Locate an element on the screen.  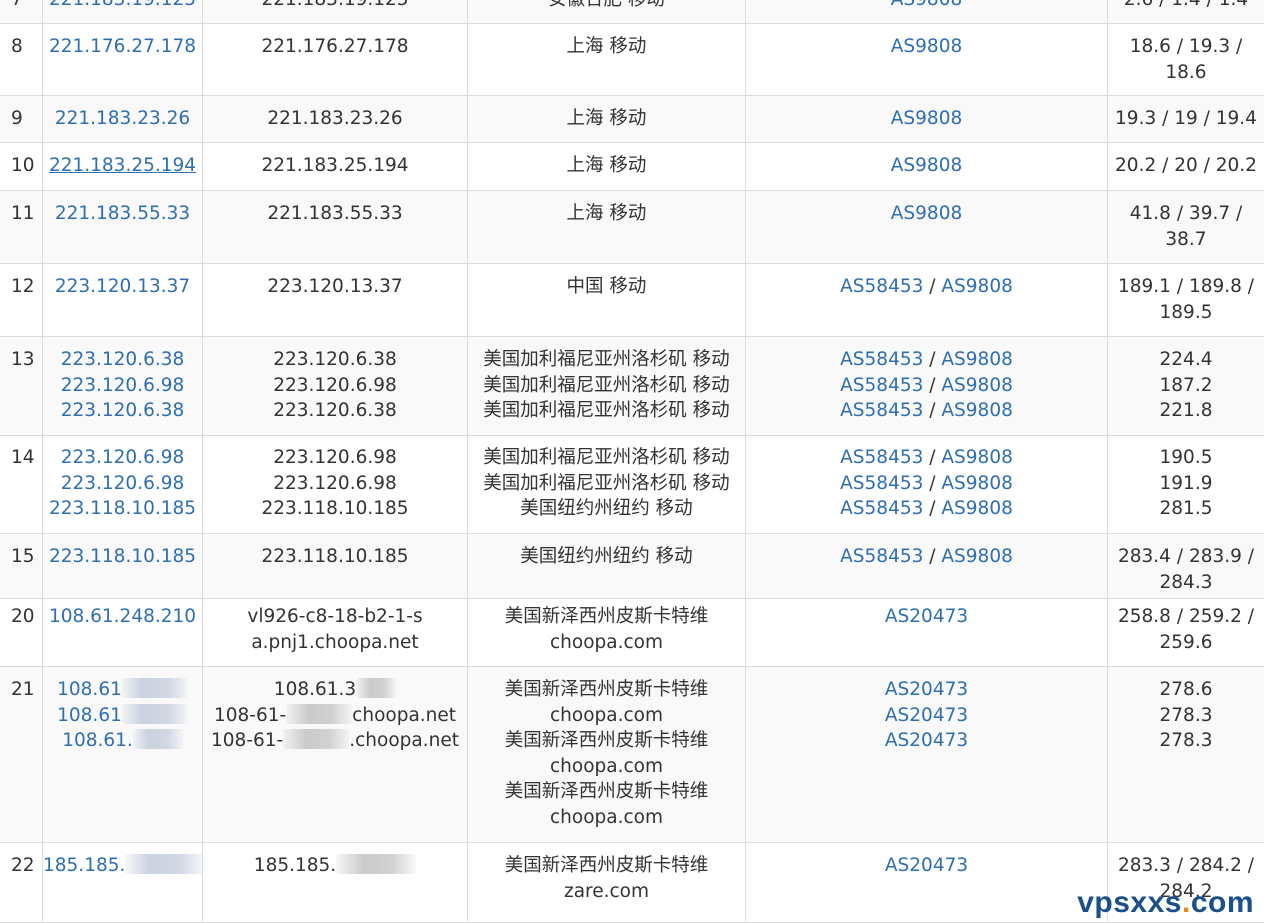
latency-text: 41.8 / 39.7 / 38.7 is located at coordinates (1186, 226).